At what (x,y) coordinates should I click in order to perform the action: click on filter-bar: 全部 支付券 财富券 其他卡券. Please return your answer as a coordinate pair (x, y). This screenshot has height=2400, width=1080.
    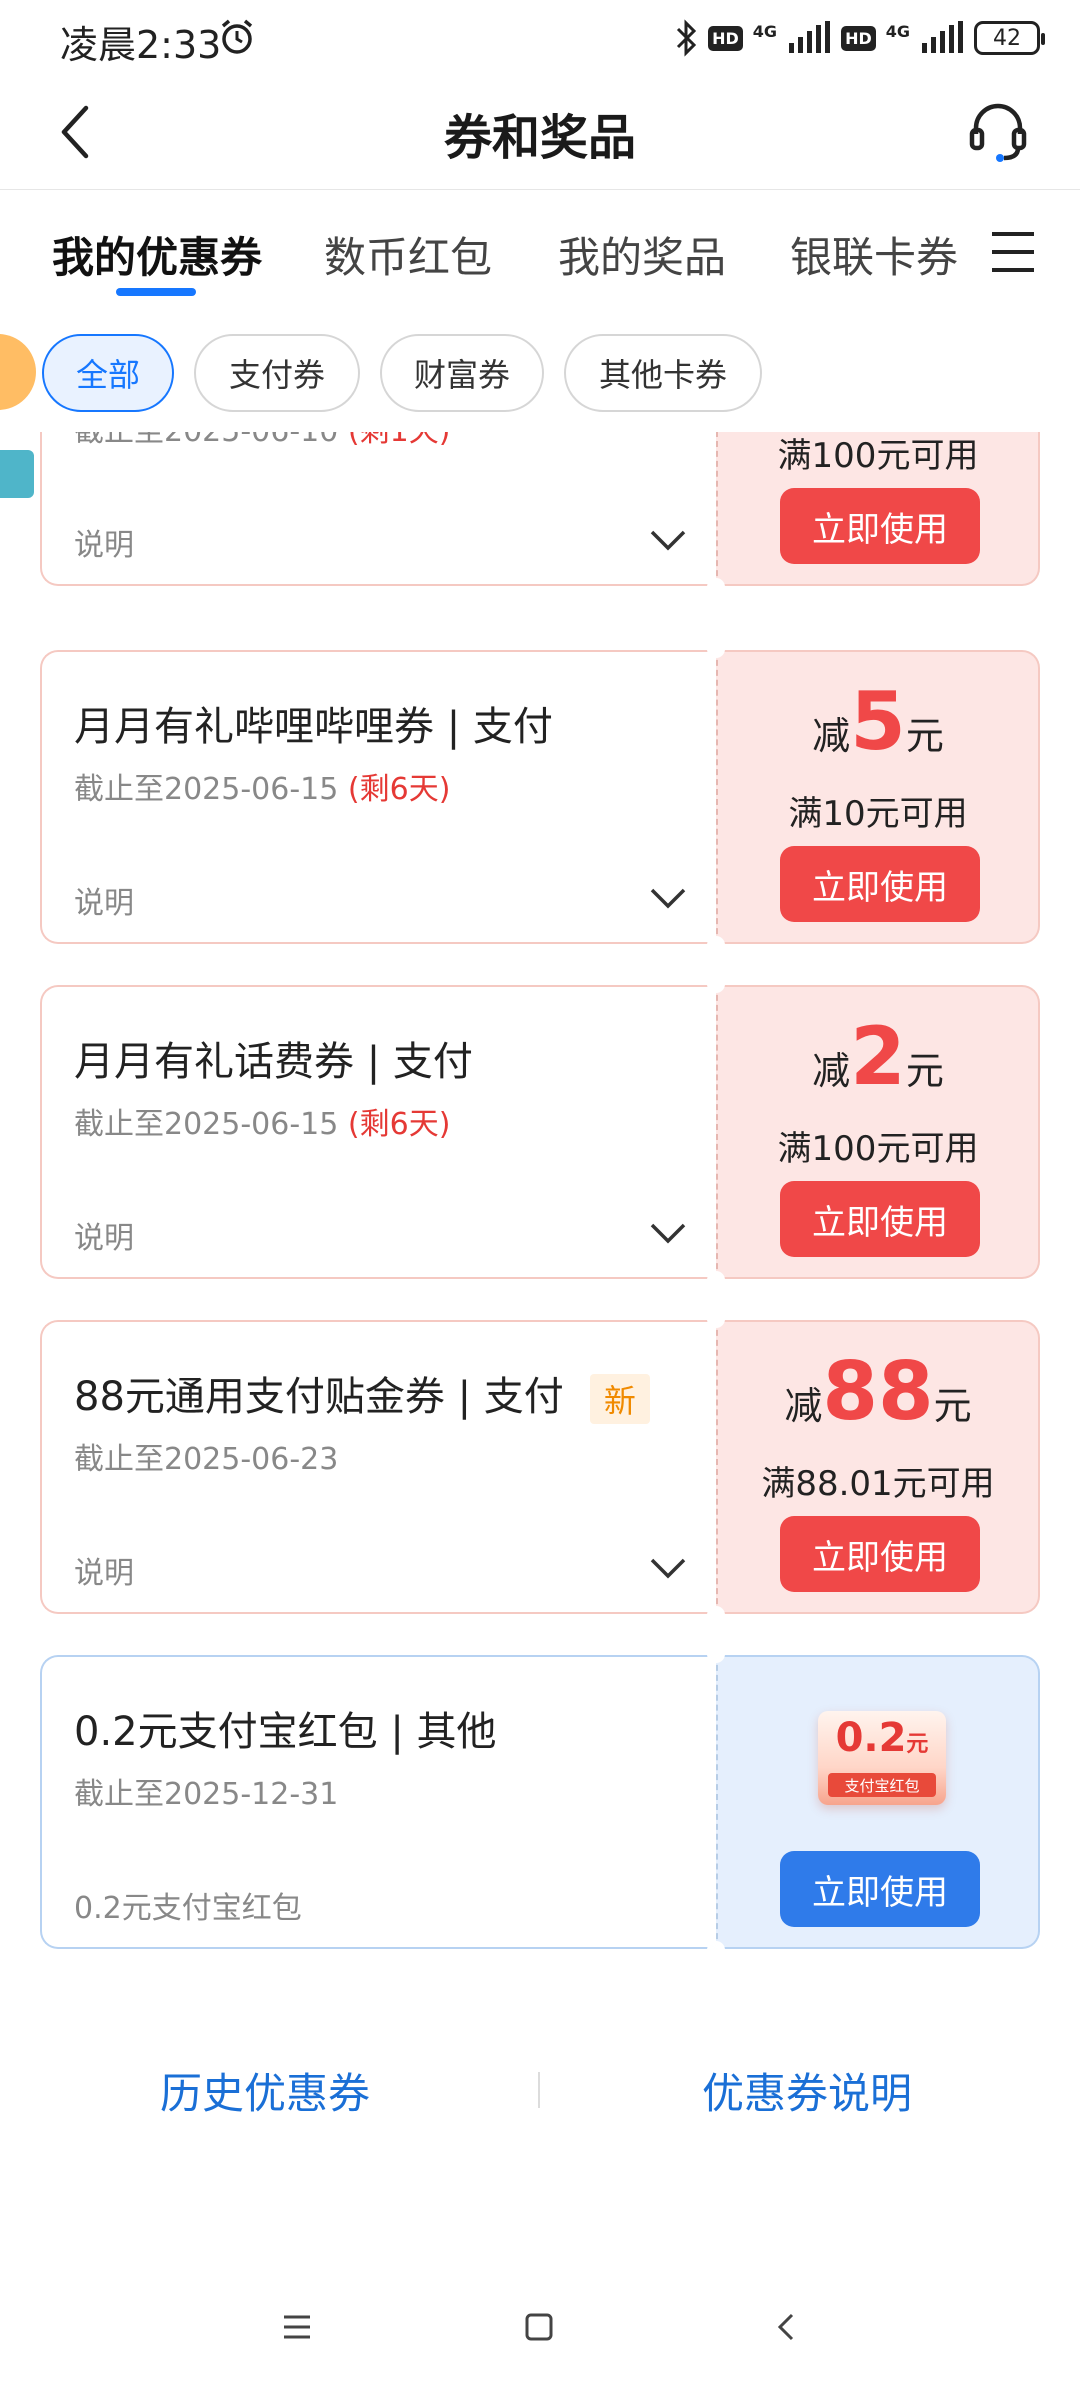
    Looking at the image, I should click on (540, 375).